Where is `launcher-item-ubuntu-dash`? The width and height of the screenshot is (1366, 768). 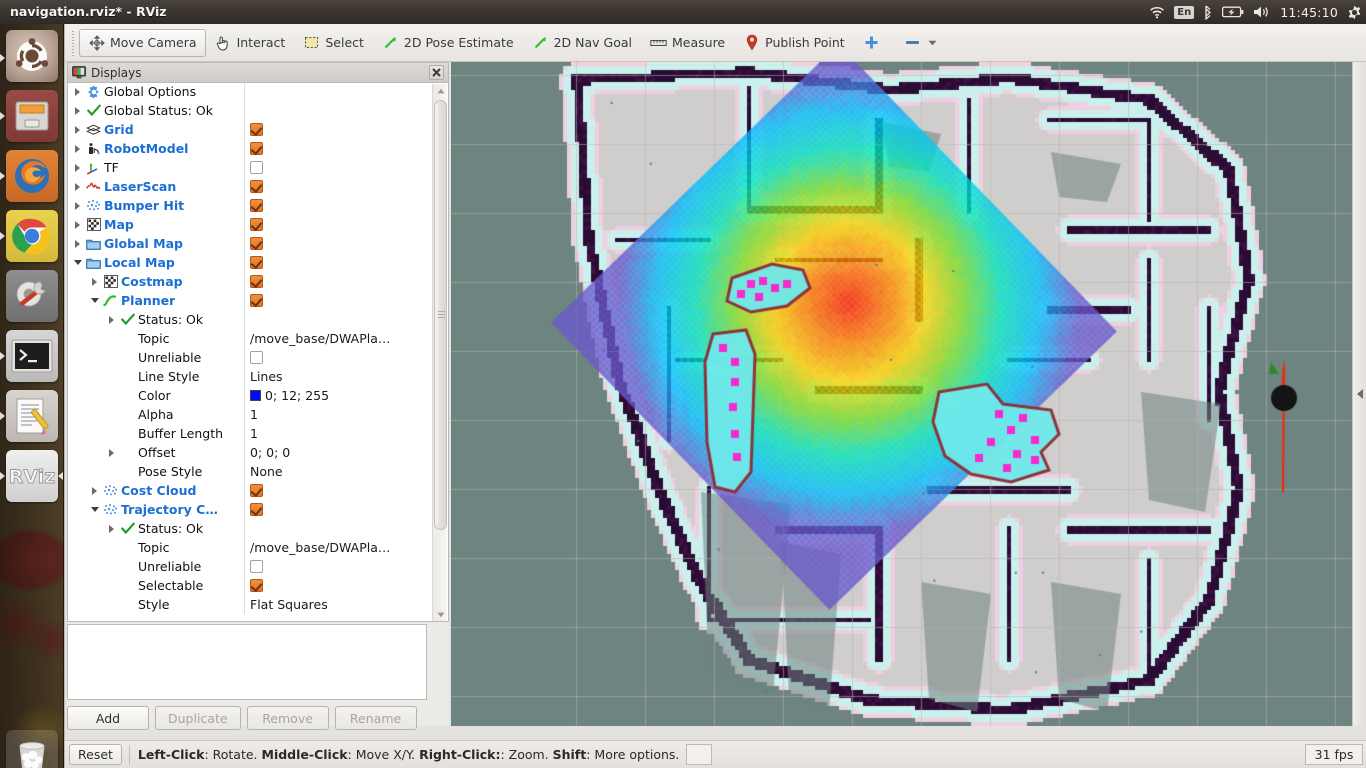
launcher-item-ubuntu-dash is located at coordinates (32, 56).